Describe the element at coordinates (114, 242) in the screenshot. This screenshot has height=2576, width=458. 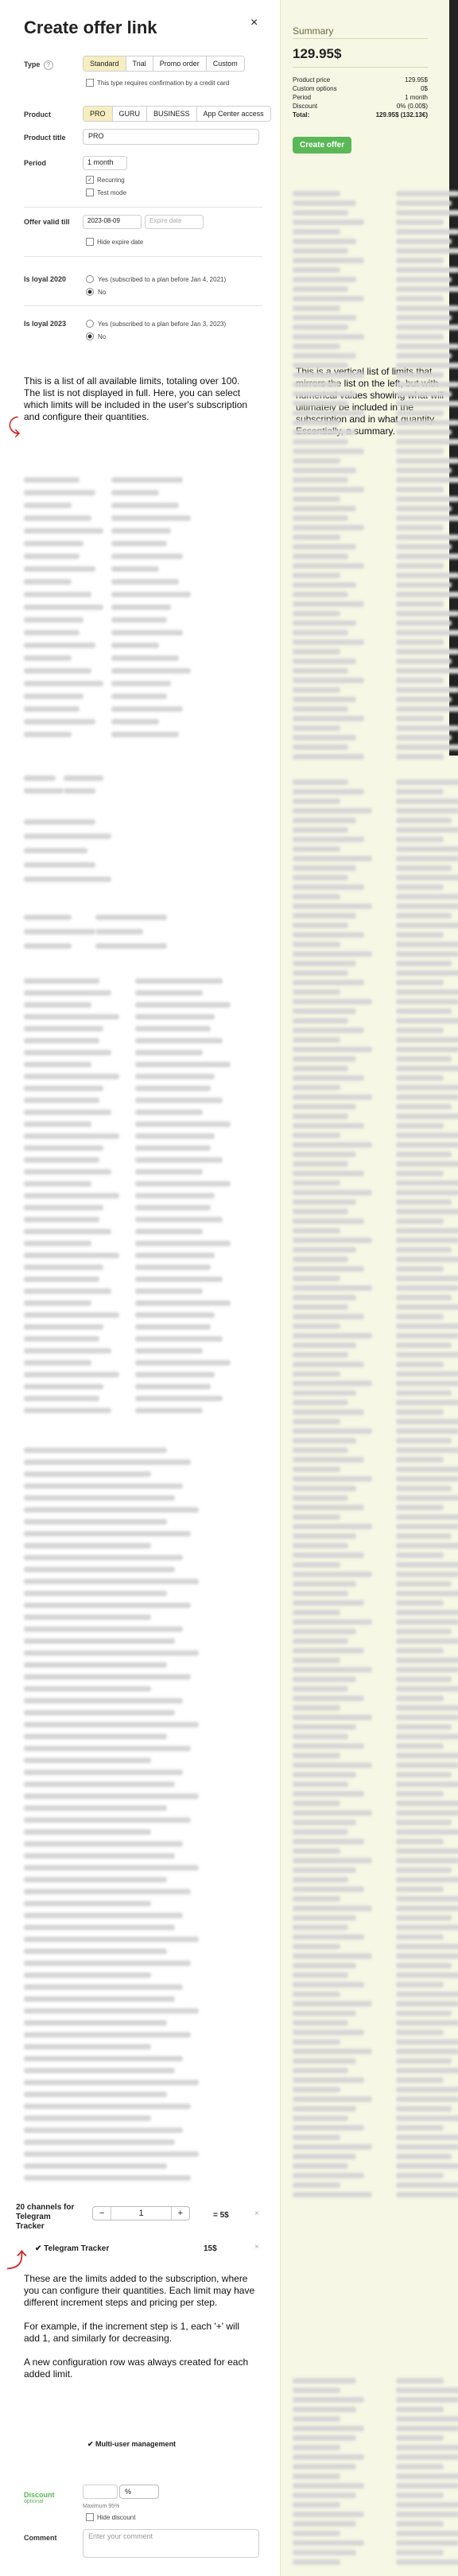
I see `hide-expire-checkbox: Hide expire date` at that location.